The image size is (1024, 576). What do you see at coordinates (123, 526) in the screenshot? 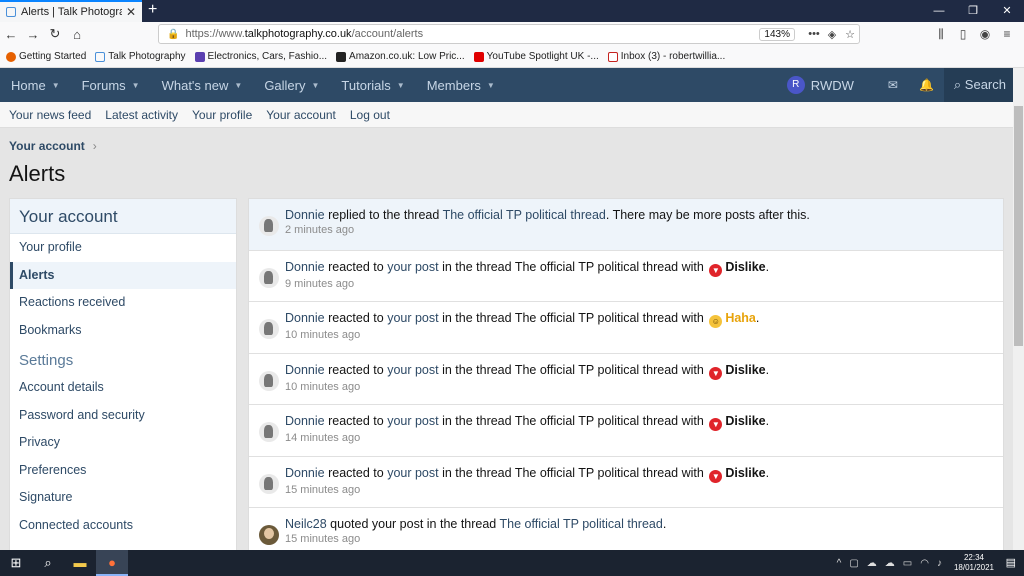
I see `sidebar-item-connected-accounts: Connected accounts` at bounding box center [123, 526].